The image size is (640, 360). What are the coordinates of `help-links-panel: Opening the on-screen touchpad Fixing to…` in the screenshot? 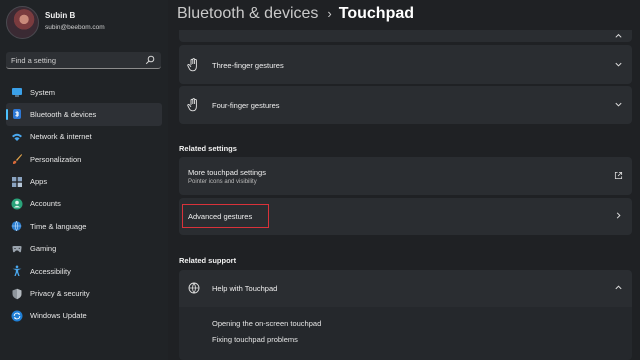 It's located at (405, 333).